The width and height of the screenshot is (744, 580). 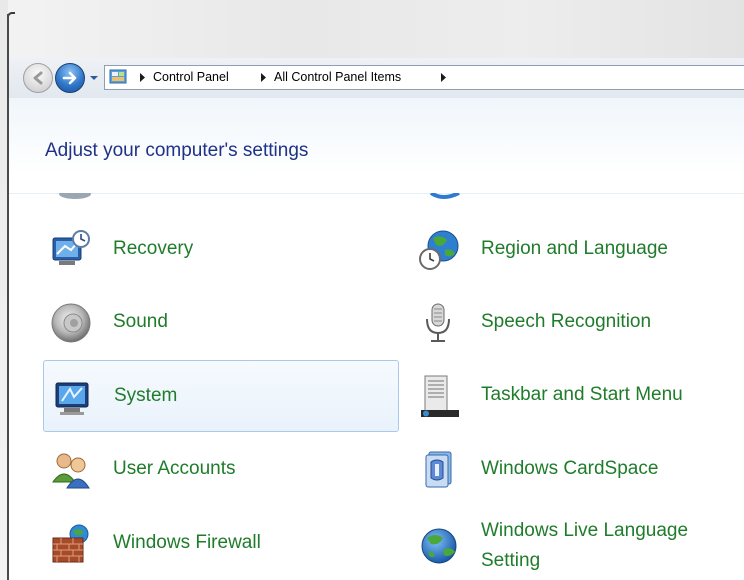 What do you see at coordinates (439, 546) in the screenshot?
I see `globe-icon` at bounding box center [439, 546].